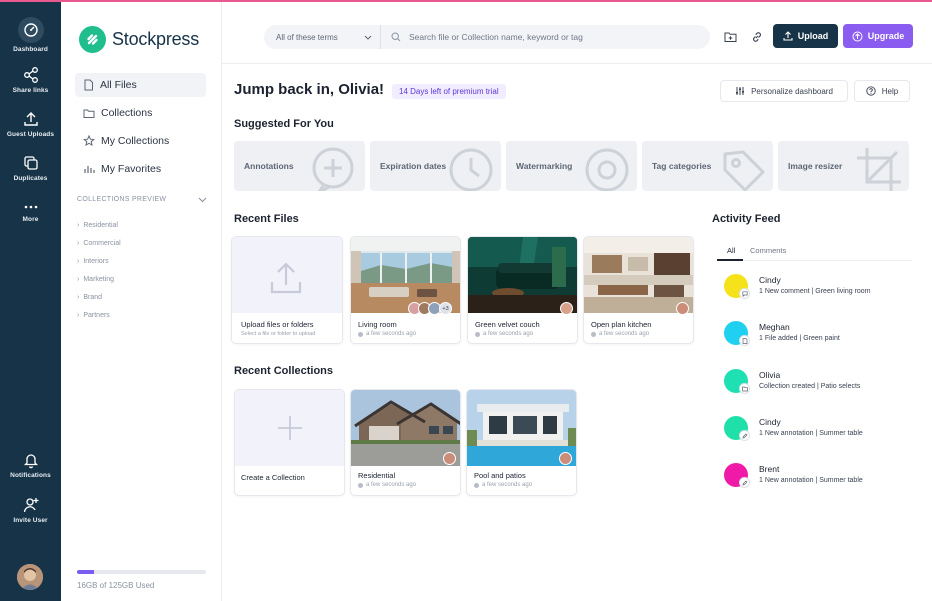 The height and width of the screenshot is (601, 932). I want to click on tag-icon, so click(744, 170).